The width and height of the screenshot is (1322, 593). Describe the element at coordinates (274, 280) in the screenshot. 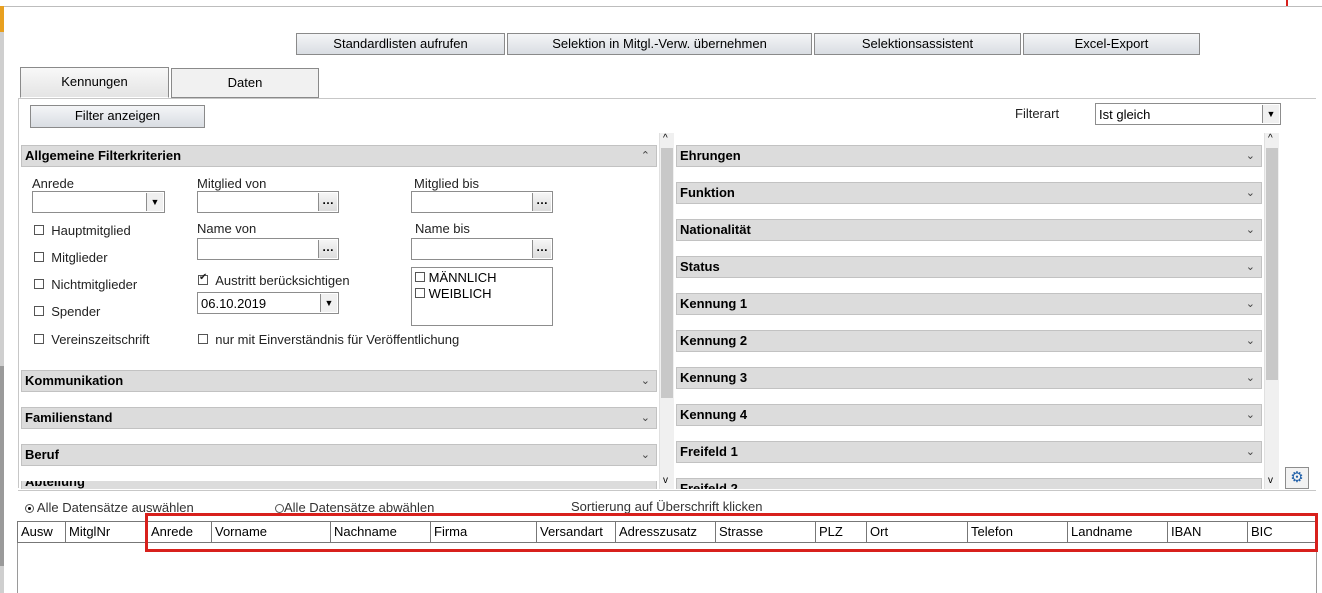

I see `checkbox-austritt: ✔ Austritt berücksichtigen` at that location.